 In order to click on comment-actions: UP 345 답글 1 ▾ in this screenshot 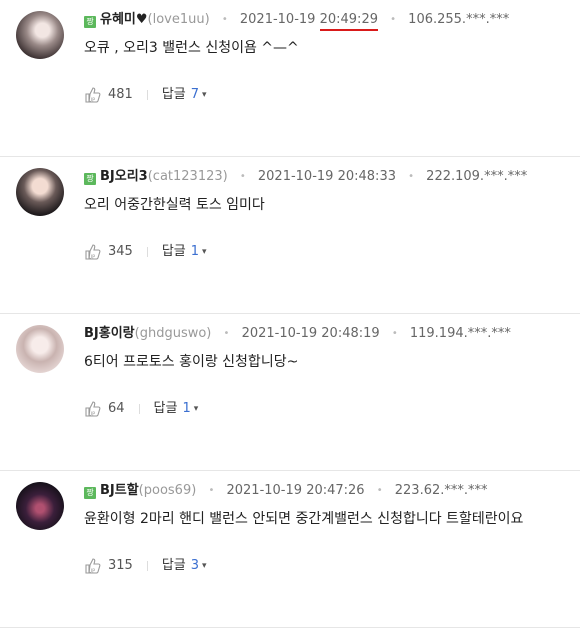, I will do `click(145, 252)`.